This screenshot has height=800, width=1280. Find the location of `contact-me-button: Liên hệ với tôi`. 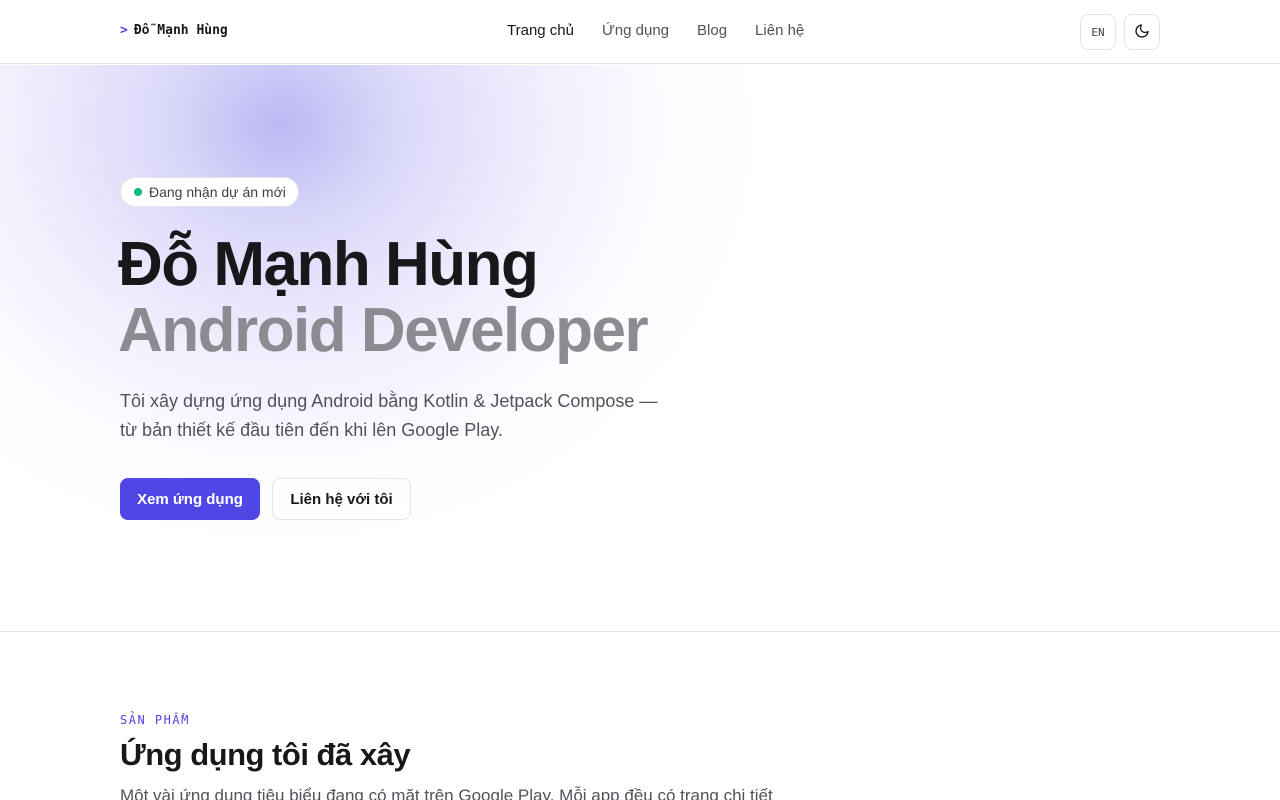

contact-me-button: Liên hệ với tôi is located at coordinates (341, 499).